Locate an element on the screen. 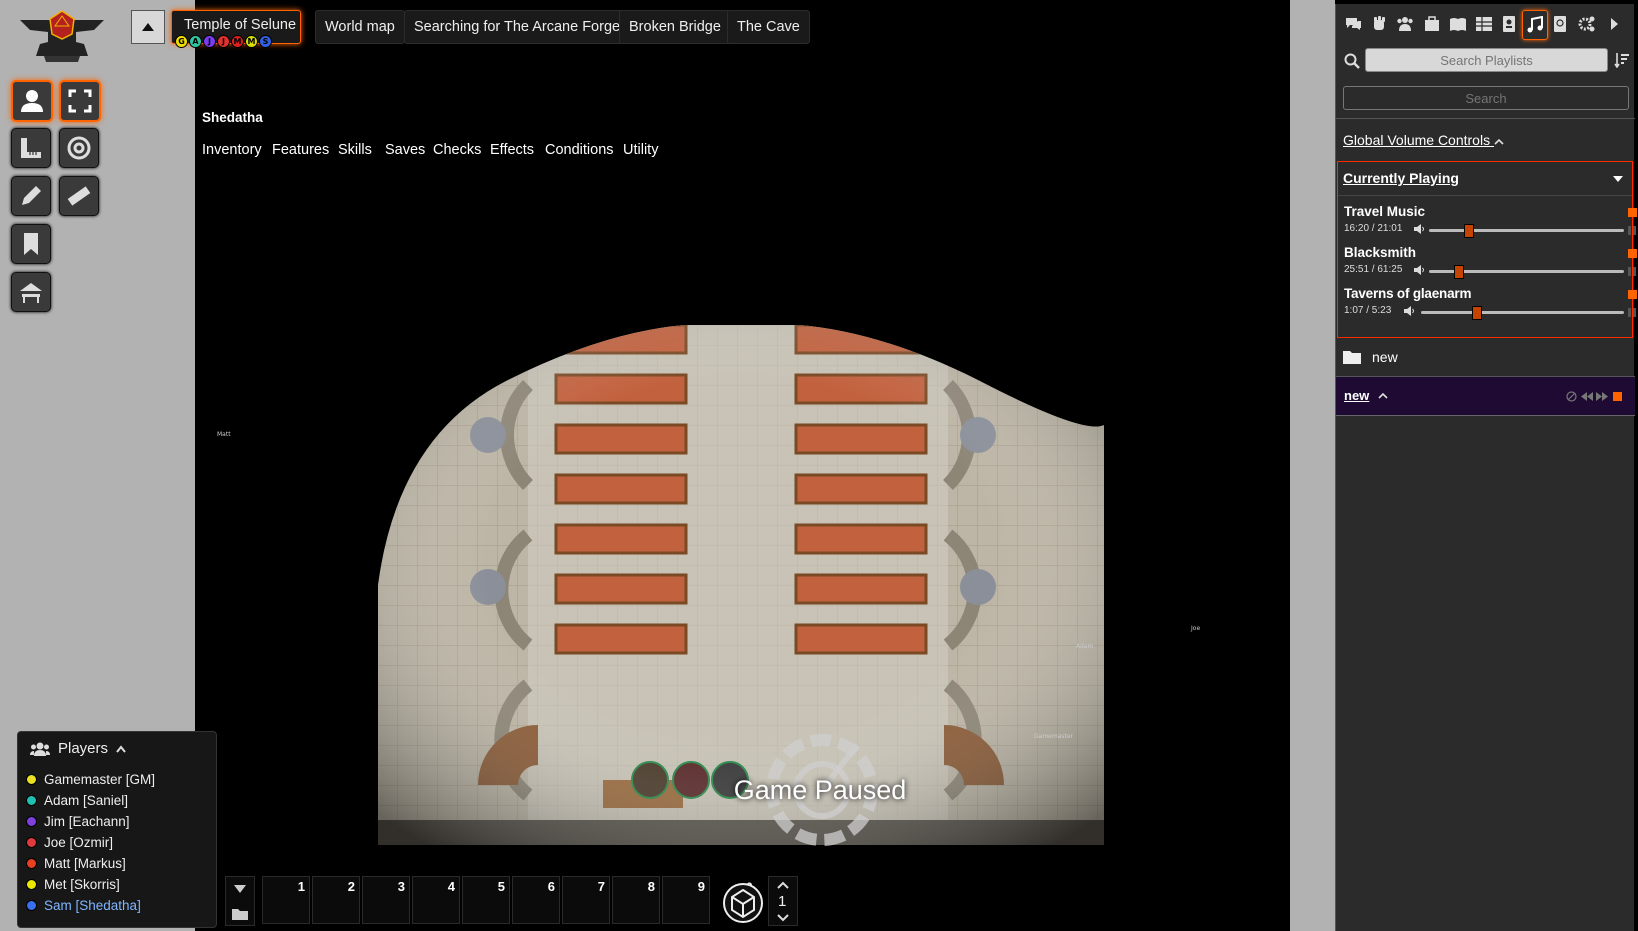  hotbar-slot: 4 is located at coordinates (436, 900).